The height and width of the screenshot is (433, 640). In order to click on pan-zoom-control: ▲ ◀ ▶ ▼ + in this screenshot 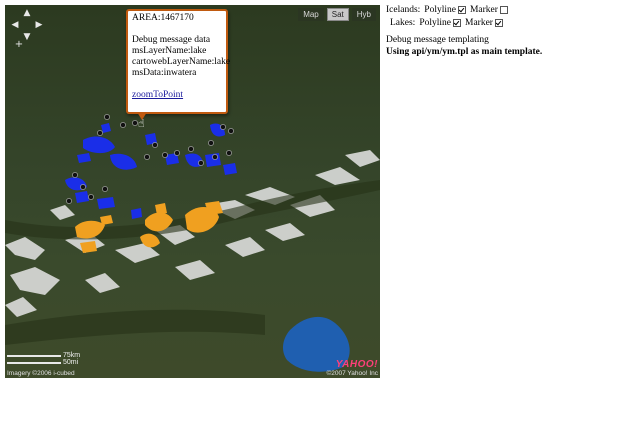, I will do `click(27, 31)`.